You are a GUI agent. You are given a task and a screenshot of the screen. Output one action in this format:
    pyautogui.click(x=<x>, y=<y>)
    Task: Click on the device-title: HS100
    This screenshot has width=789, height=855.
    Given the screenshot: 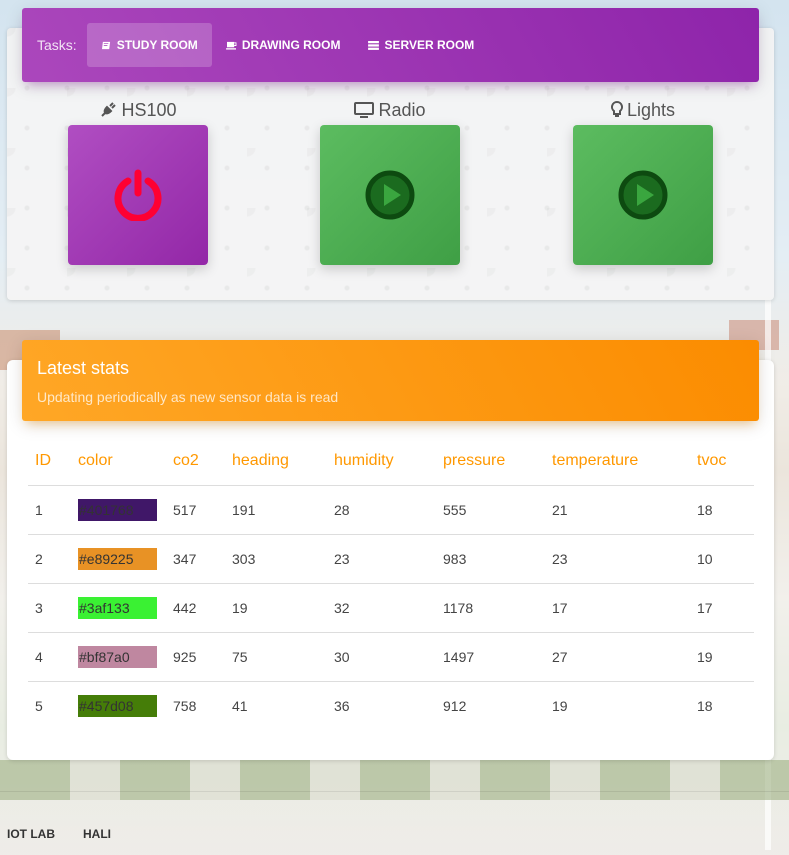 What is the action you would take?
    pyautogui.click(x=138, y=110)
    